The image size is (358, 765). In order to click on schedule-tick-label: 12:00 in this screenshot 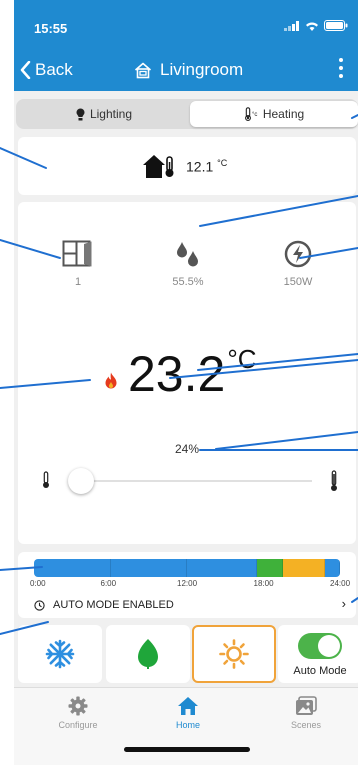, I will do `click(187, 583)`.